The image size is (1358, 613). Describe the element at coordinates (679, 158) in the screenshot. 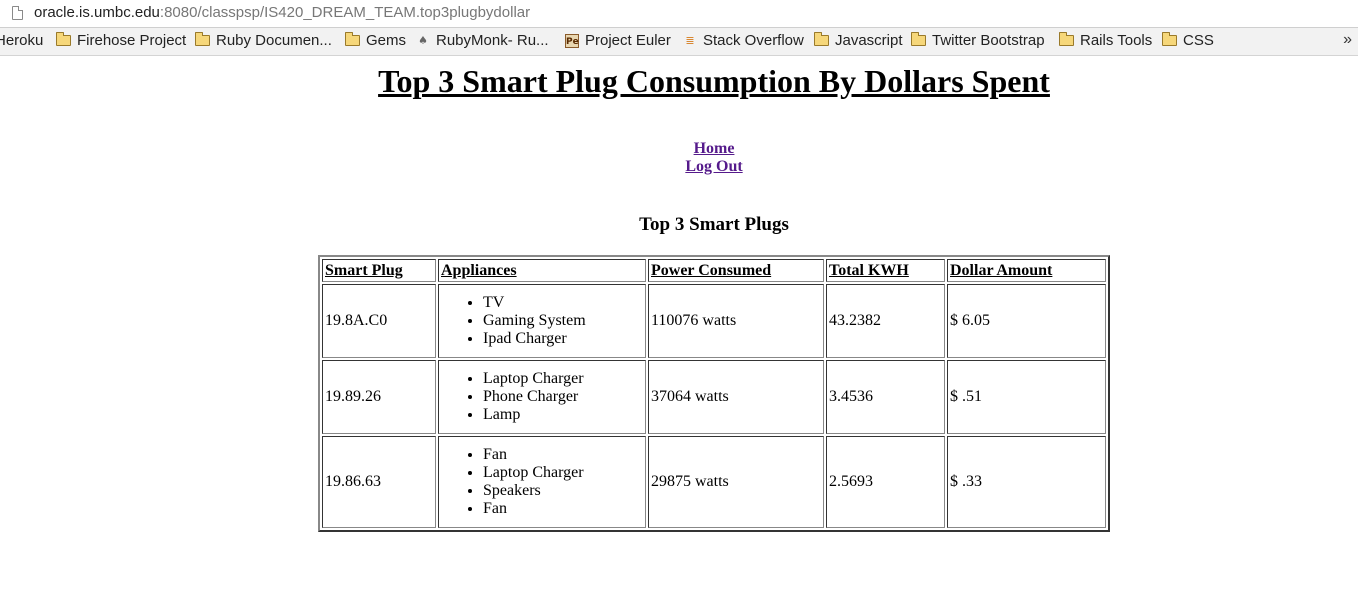

I see `nav-links: Home Log Out` at that location.